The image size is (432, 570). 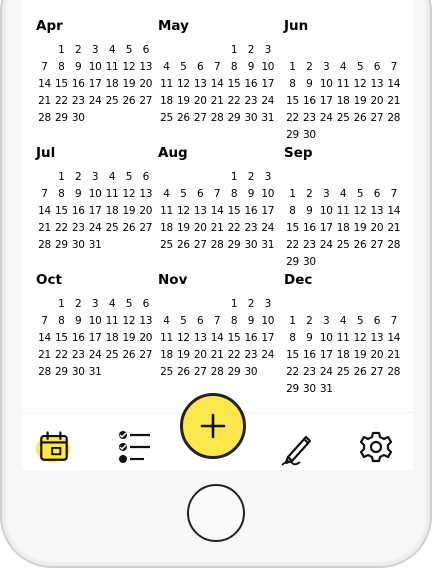 What do you see at coordinates (78, 321) in the screenshot?
I see `day-cell: 9` at bounding box center [78, 321].